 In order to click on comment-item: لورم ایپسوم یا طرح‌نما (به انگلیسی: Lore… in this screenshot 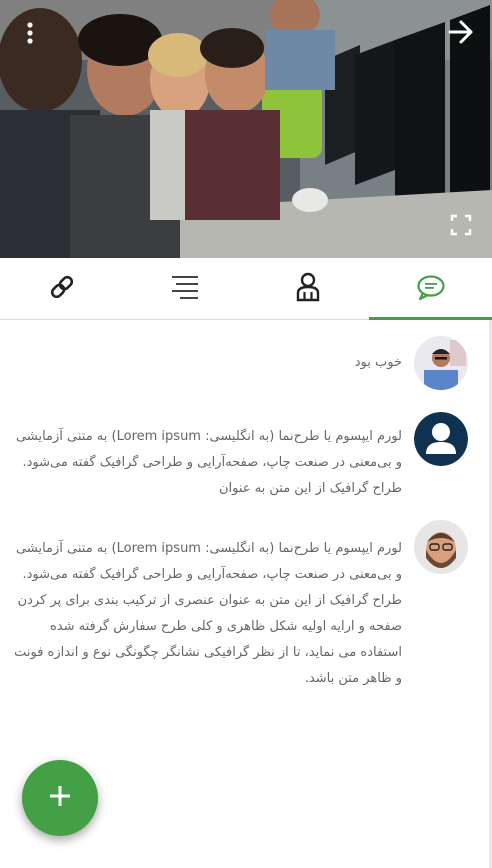, I will do `click(238, 462)`.